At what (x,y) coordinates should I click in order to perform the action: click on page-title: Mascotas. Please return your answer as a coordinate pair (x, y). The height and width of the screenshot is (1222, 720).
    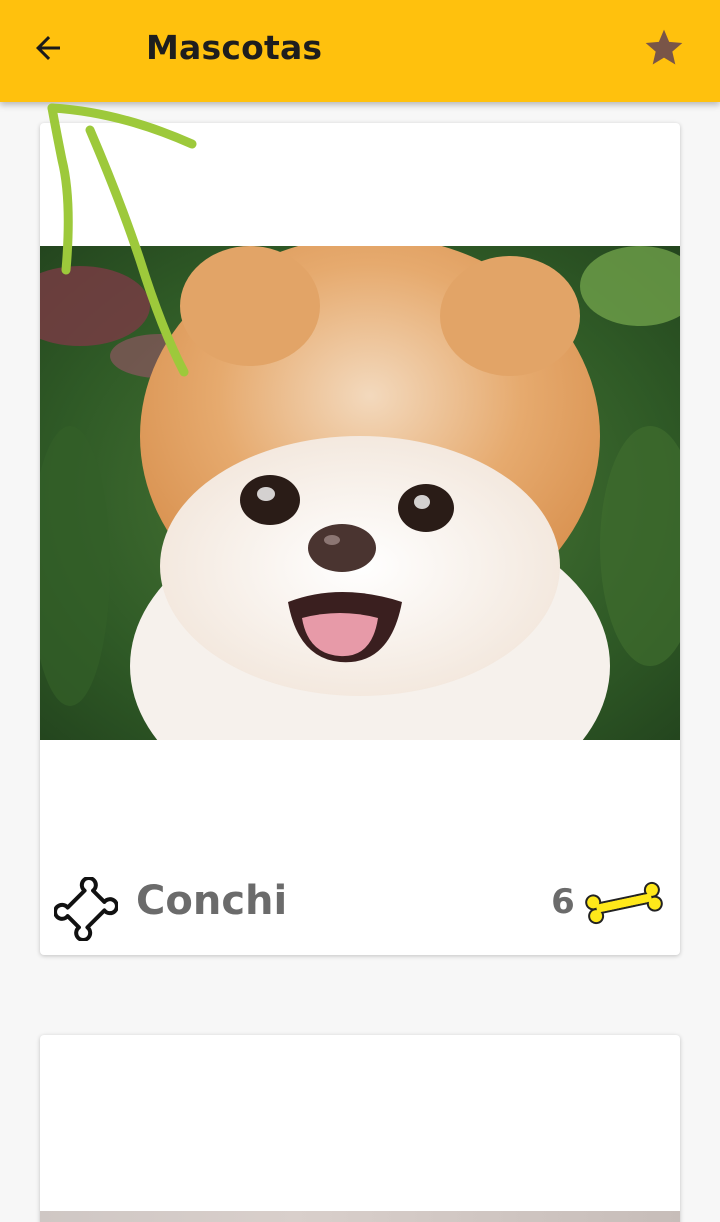
    Looking at the image, I should click on (234, 47).